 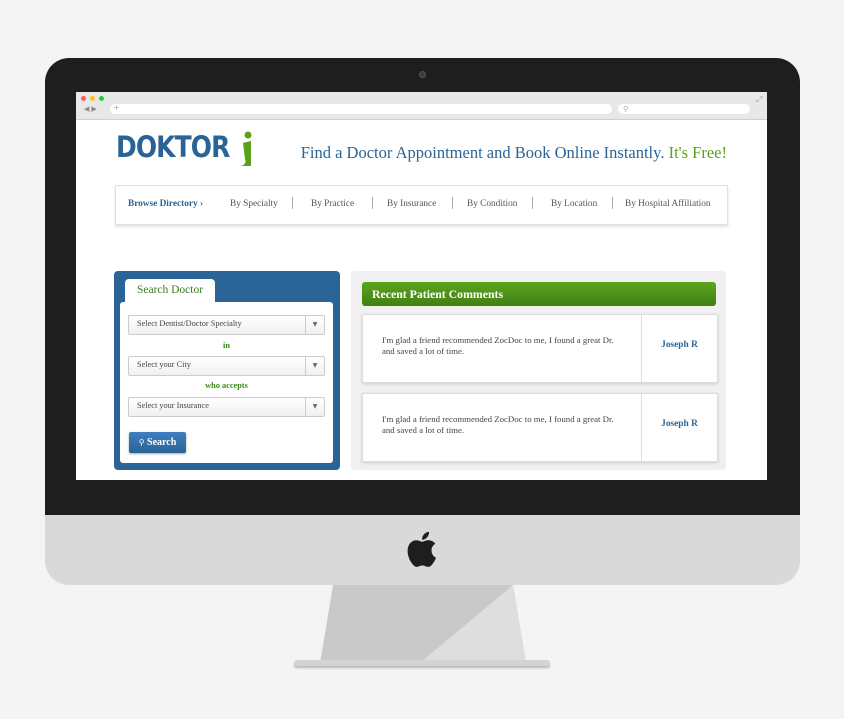 I want to click on logo-i-icon, so click(x=246, y=148).